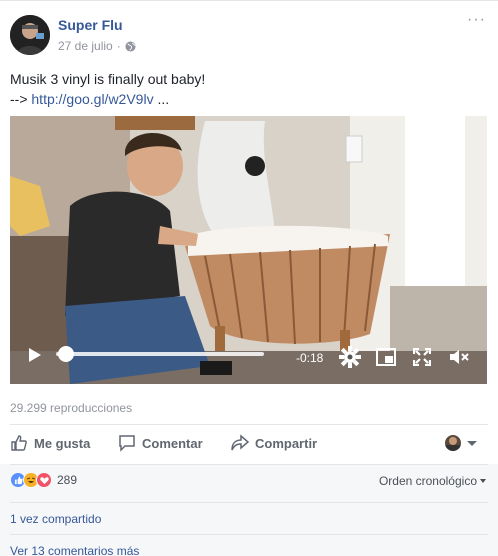 Image resolution: width=498 pixels, height=556 pixels. Describe the element at coordinates (67, 480) in the screenshot. I see `reaction-count: 289` at that location.